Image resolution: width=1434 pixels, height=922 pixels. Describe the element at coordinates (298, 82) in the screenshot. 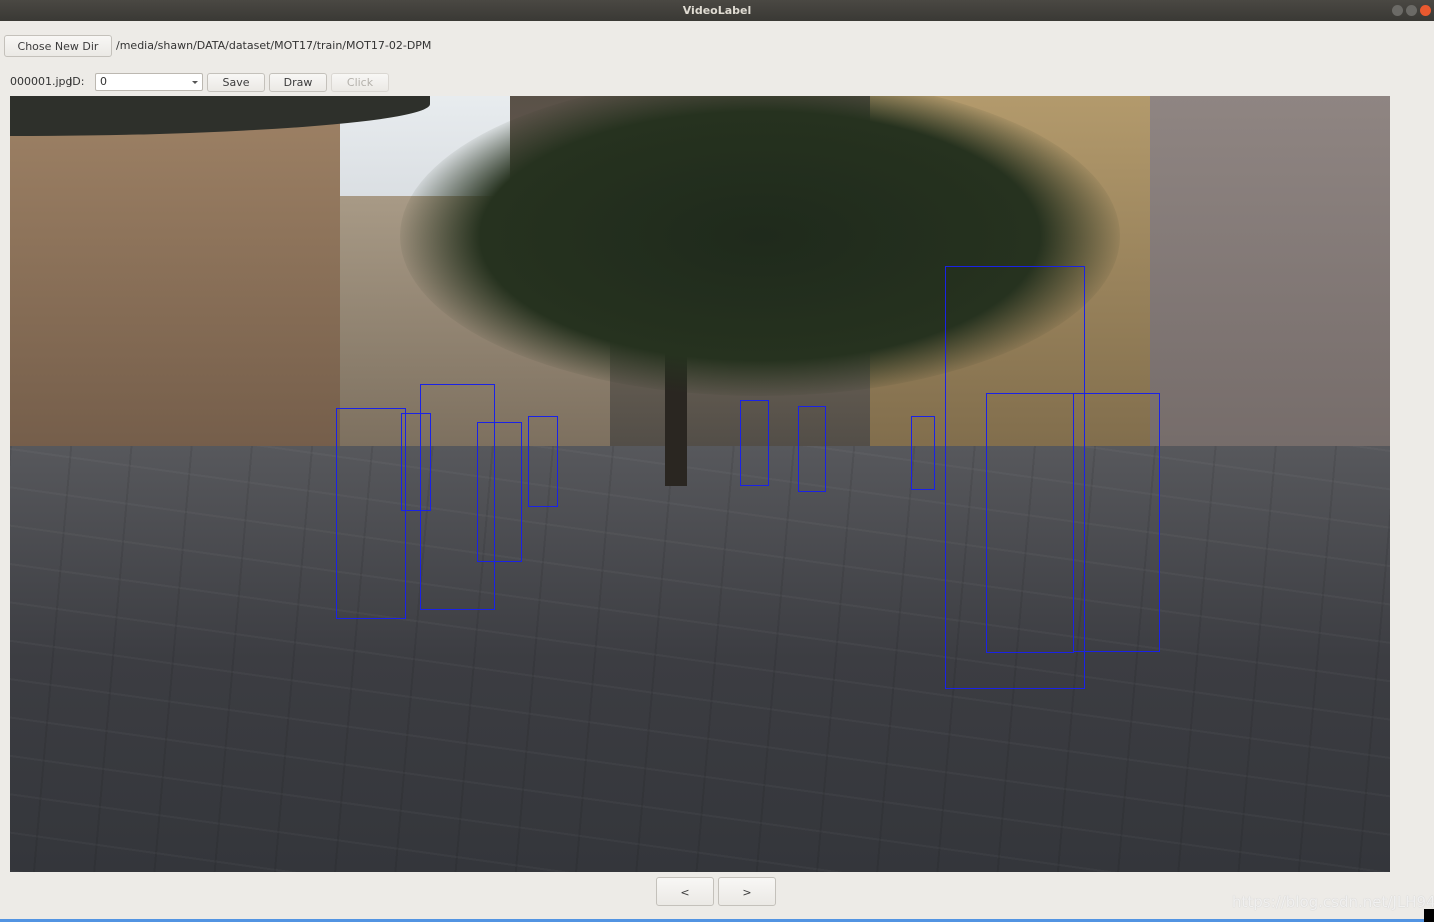

I see `draw-button: Draw` at that location.